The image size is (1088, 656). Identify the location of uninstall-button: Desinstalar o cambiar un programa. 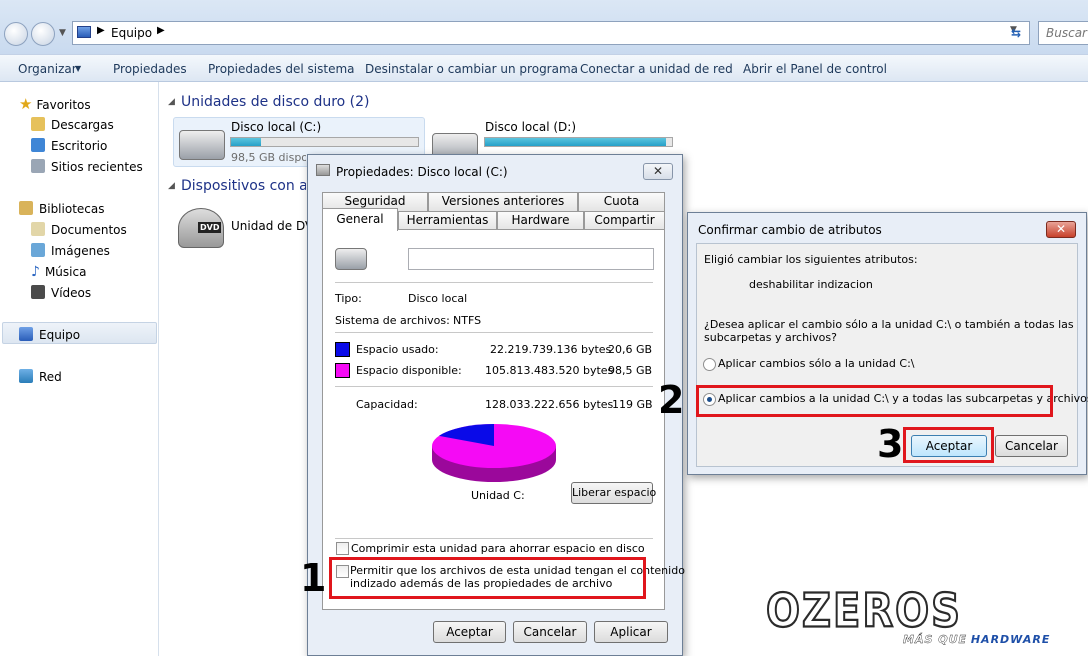
(471, 69).